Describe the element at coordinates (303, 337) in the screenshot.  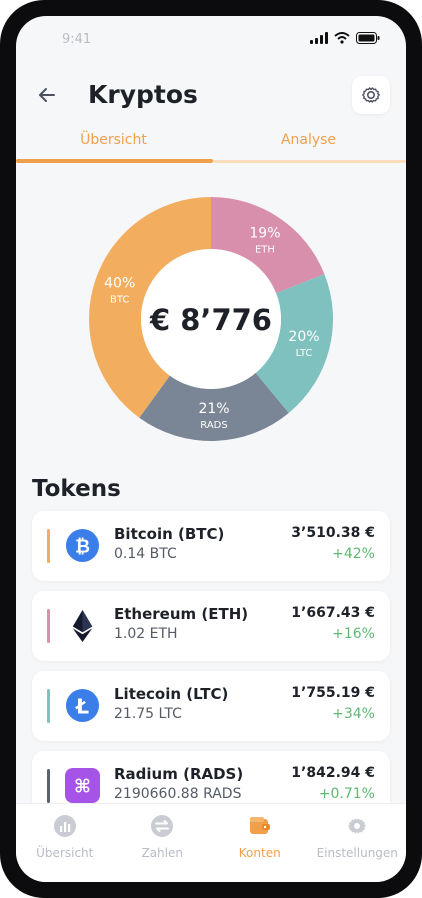
I see `slice-percent-label: 20%` at that location.